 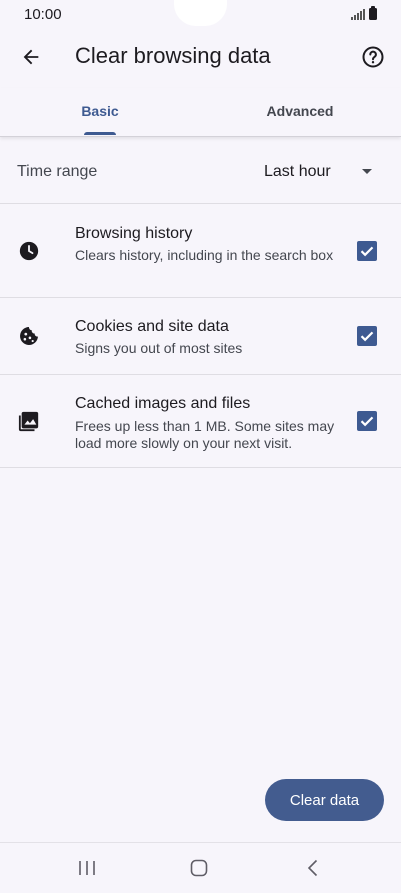 I want to click on status-bar: 10:00, so click(x=200, y=15).